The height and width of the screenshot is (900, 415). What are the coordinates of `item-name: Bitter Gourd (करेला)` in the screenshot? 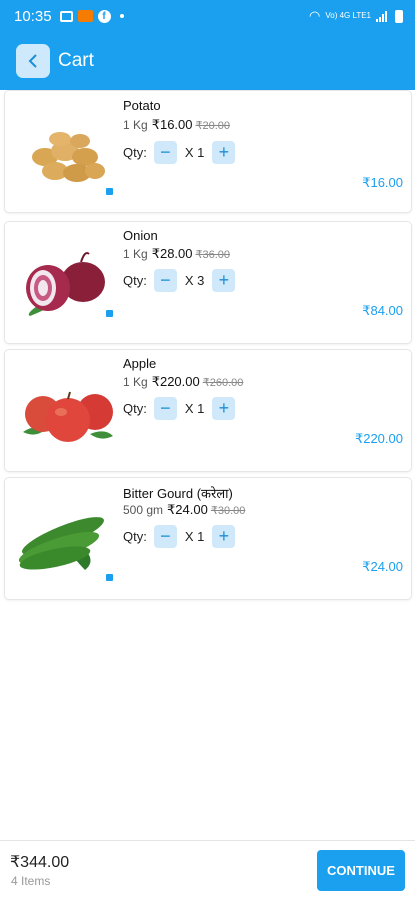 It's located at (178, 493).